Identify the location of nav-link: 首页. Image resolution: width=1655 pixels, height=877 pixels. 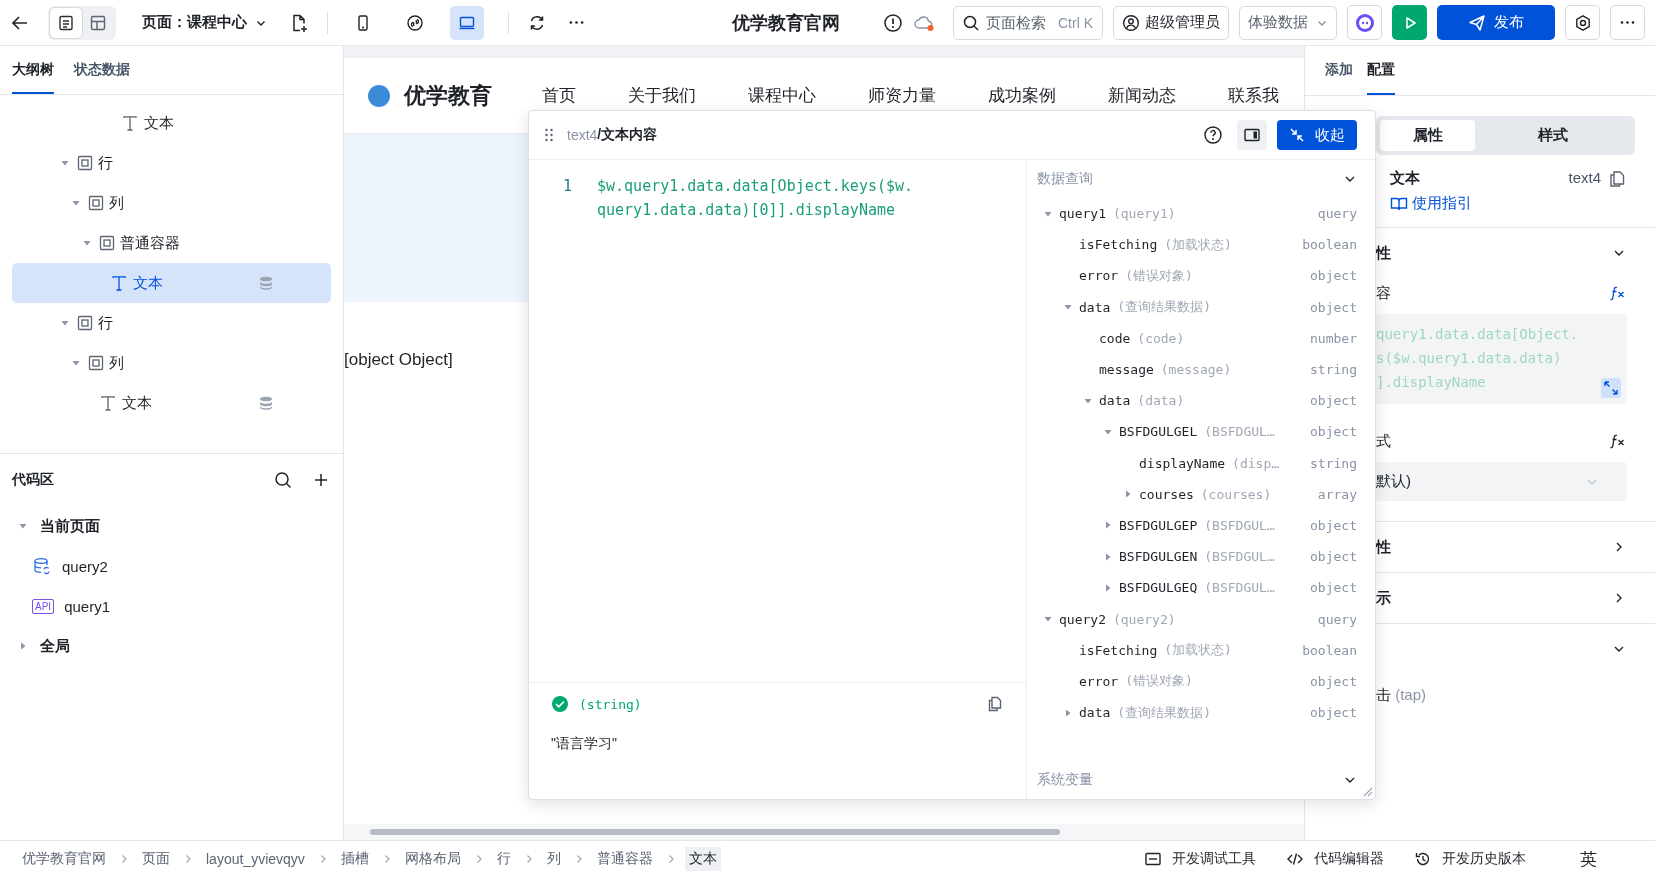
(559, 95).